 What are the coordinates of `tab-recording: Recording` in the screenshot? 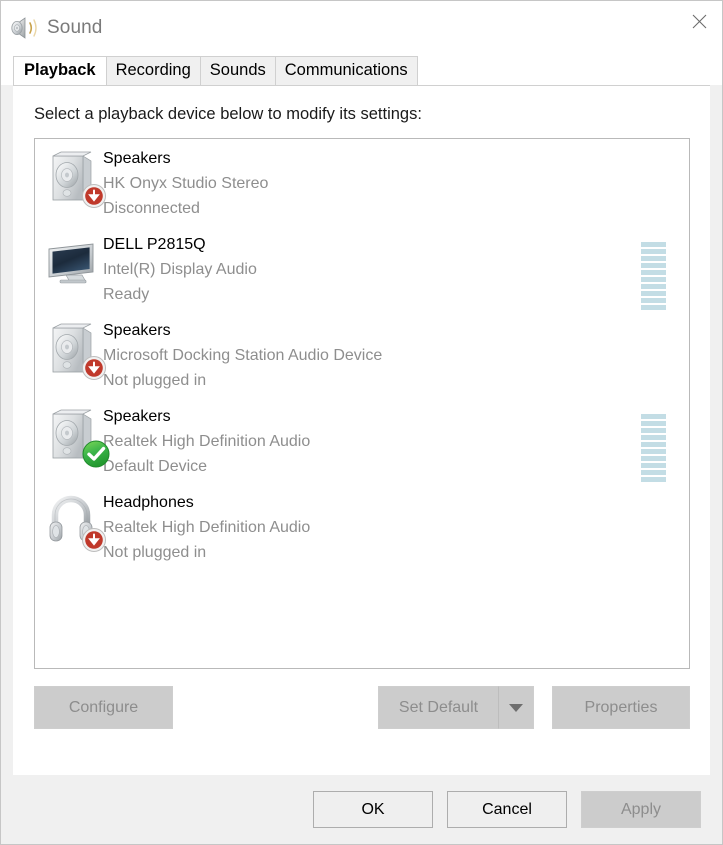 It's located at (153, 70).